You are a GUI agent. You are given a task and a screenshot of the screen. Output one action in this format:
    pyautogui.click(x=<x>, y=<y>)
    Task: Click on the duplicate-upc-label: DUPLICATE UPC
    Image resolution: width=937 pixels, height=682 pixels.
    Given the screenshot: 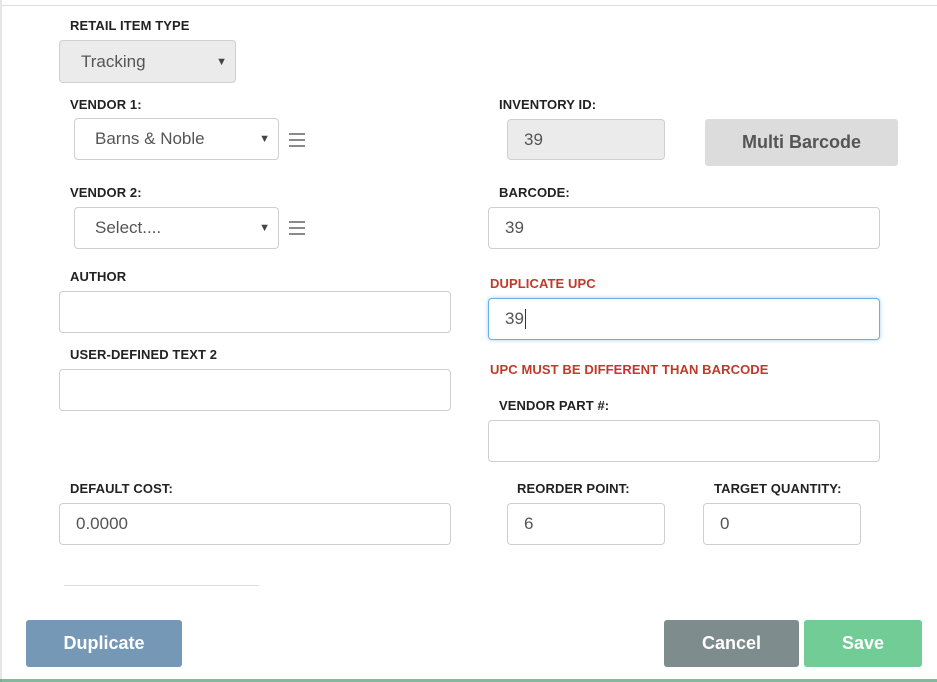 What is the action you would take?
    pyautogui.click(x=543, y=283)
    